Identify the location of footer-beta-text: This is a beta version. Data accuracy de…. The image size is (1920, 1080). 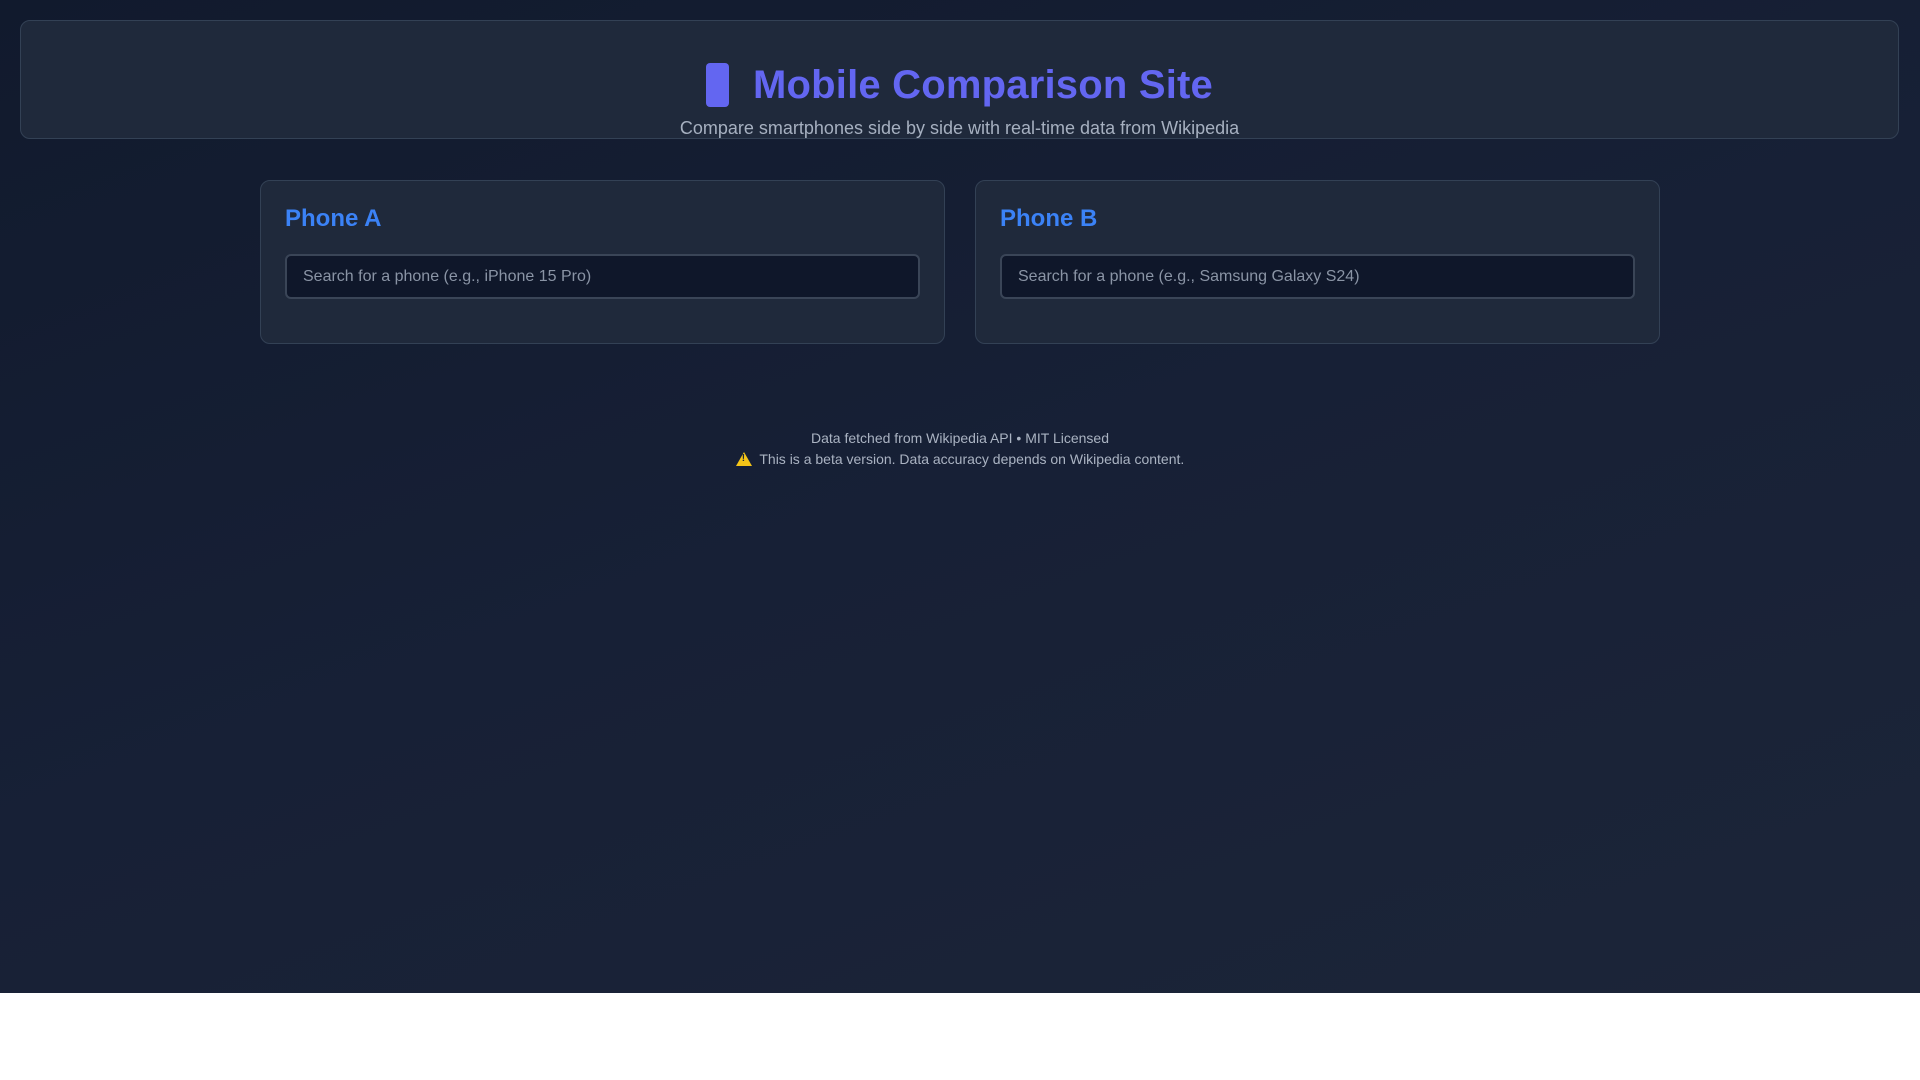
(972, 459).